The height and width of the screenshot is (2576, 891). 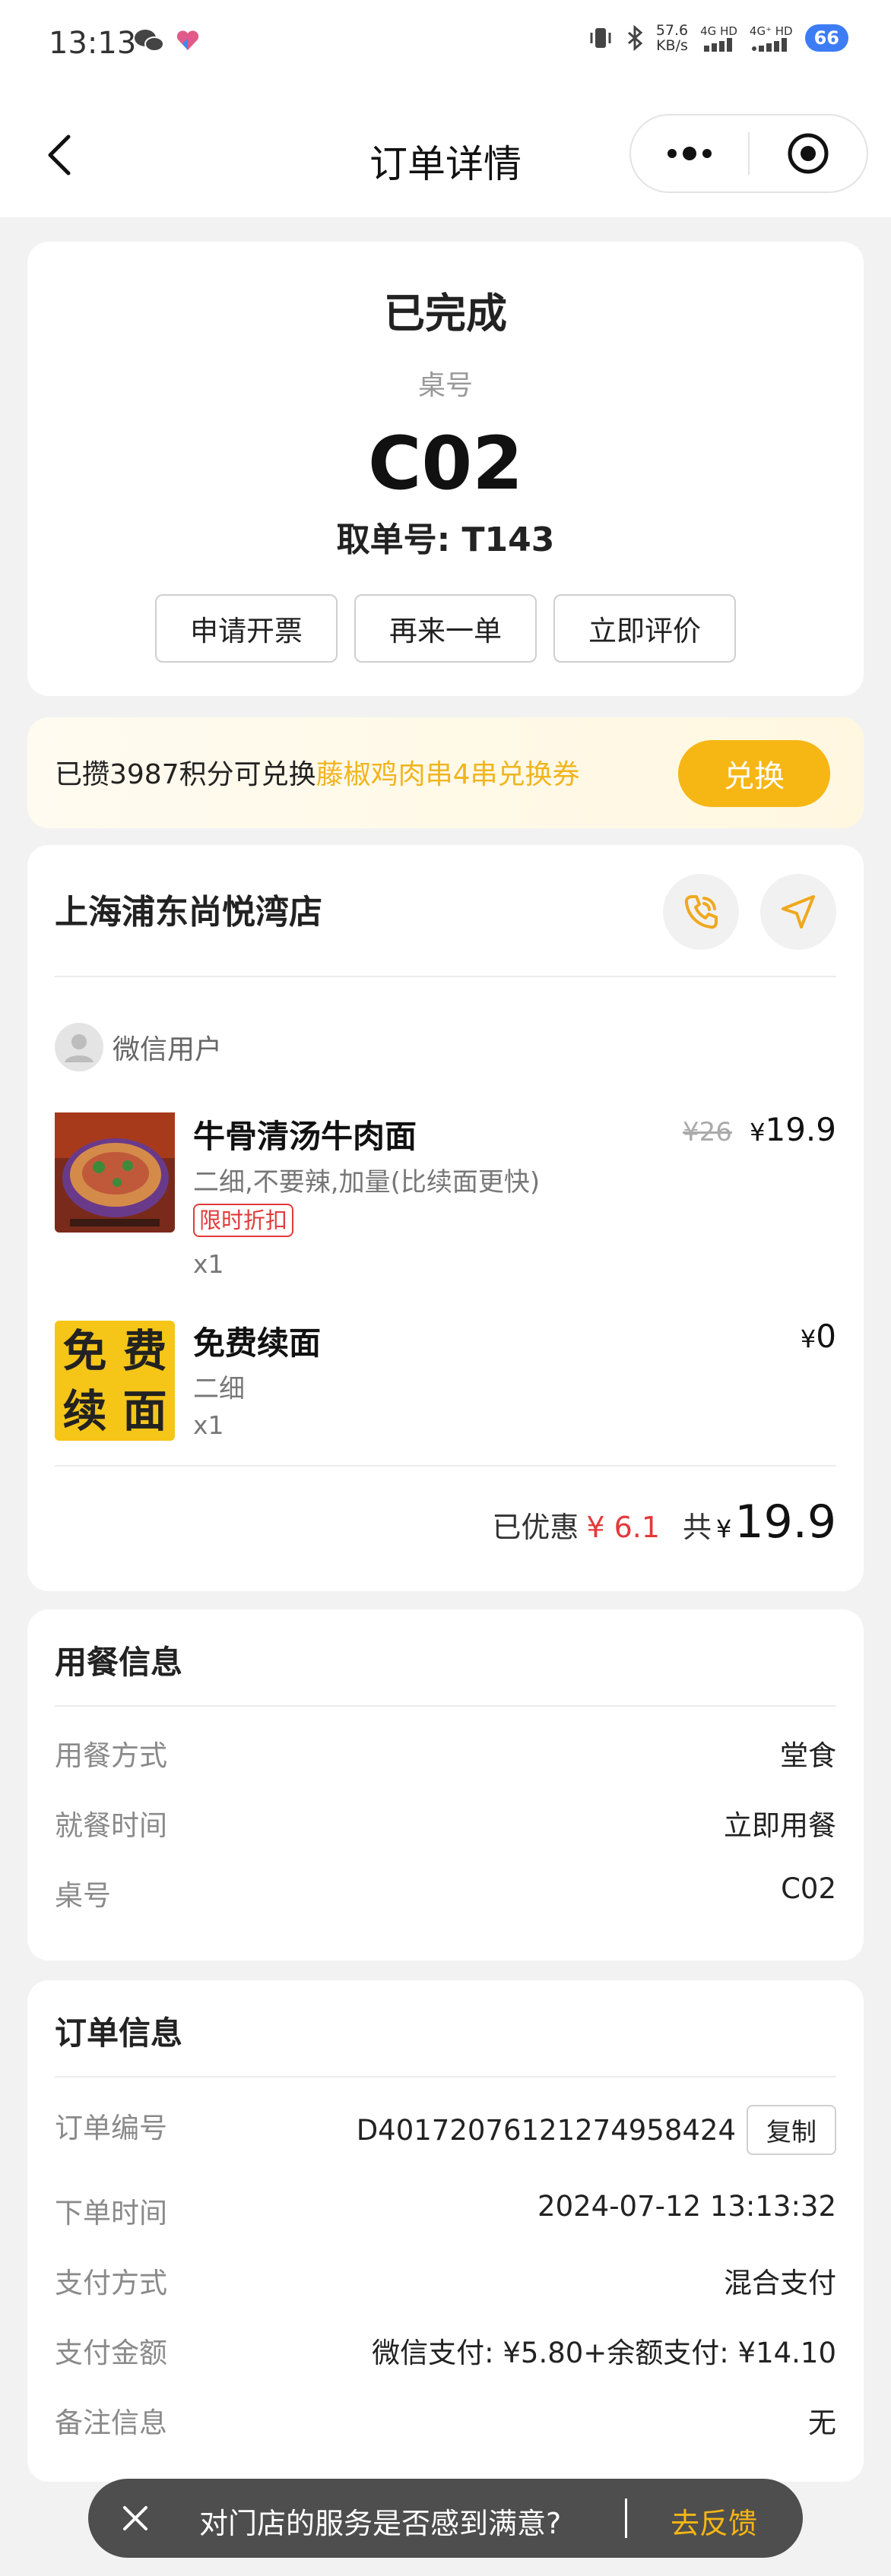 I want to click on dining-info-card: 用餐信息 用餐方式 堂食 就餐时间 立即用餐 桌号 C02, so click(x=445, y=1784).